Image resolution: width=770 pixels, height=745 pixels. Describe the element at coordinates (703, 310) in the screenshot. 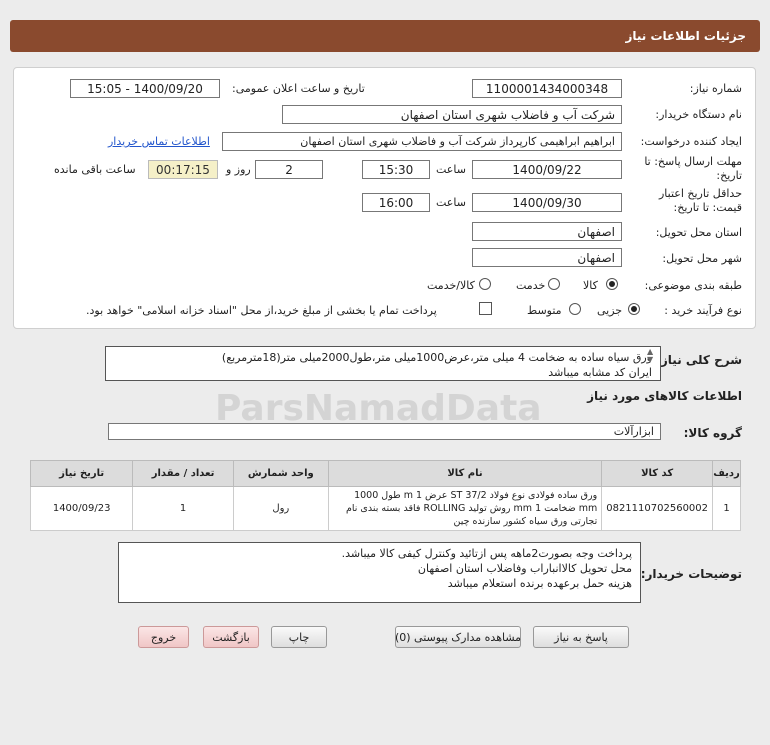

I see `purchase-type-label: نوع فرآیند خرید :` at that location.